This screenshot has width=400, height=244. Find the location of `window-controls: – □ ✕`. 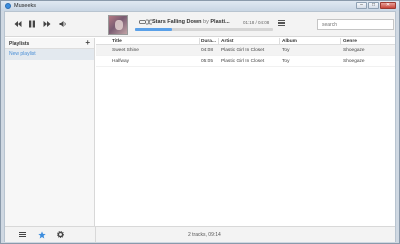

window-controls: – □ ✕ is located at coordinates (376, 5).